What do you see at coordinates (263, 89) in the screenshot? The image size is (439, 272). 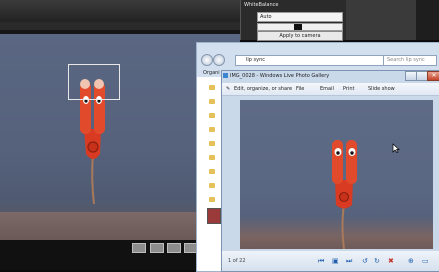 I see `edit-organize-share-button: Edit, organize, or share` at bounding box center [263, 89].